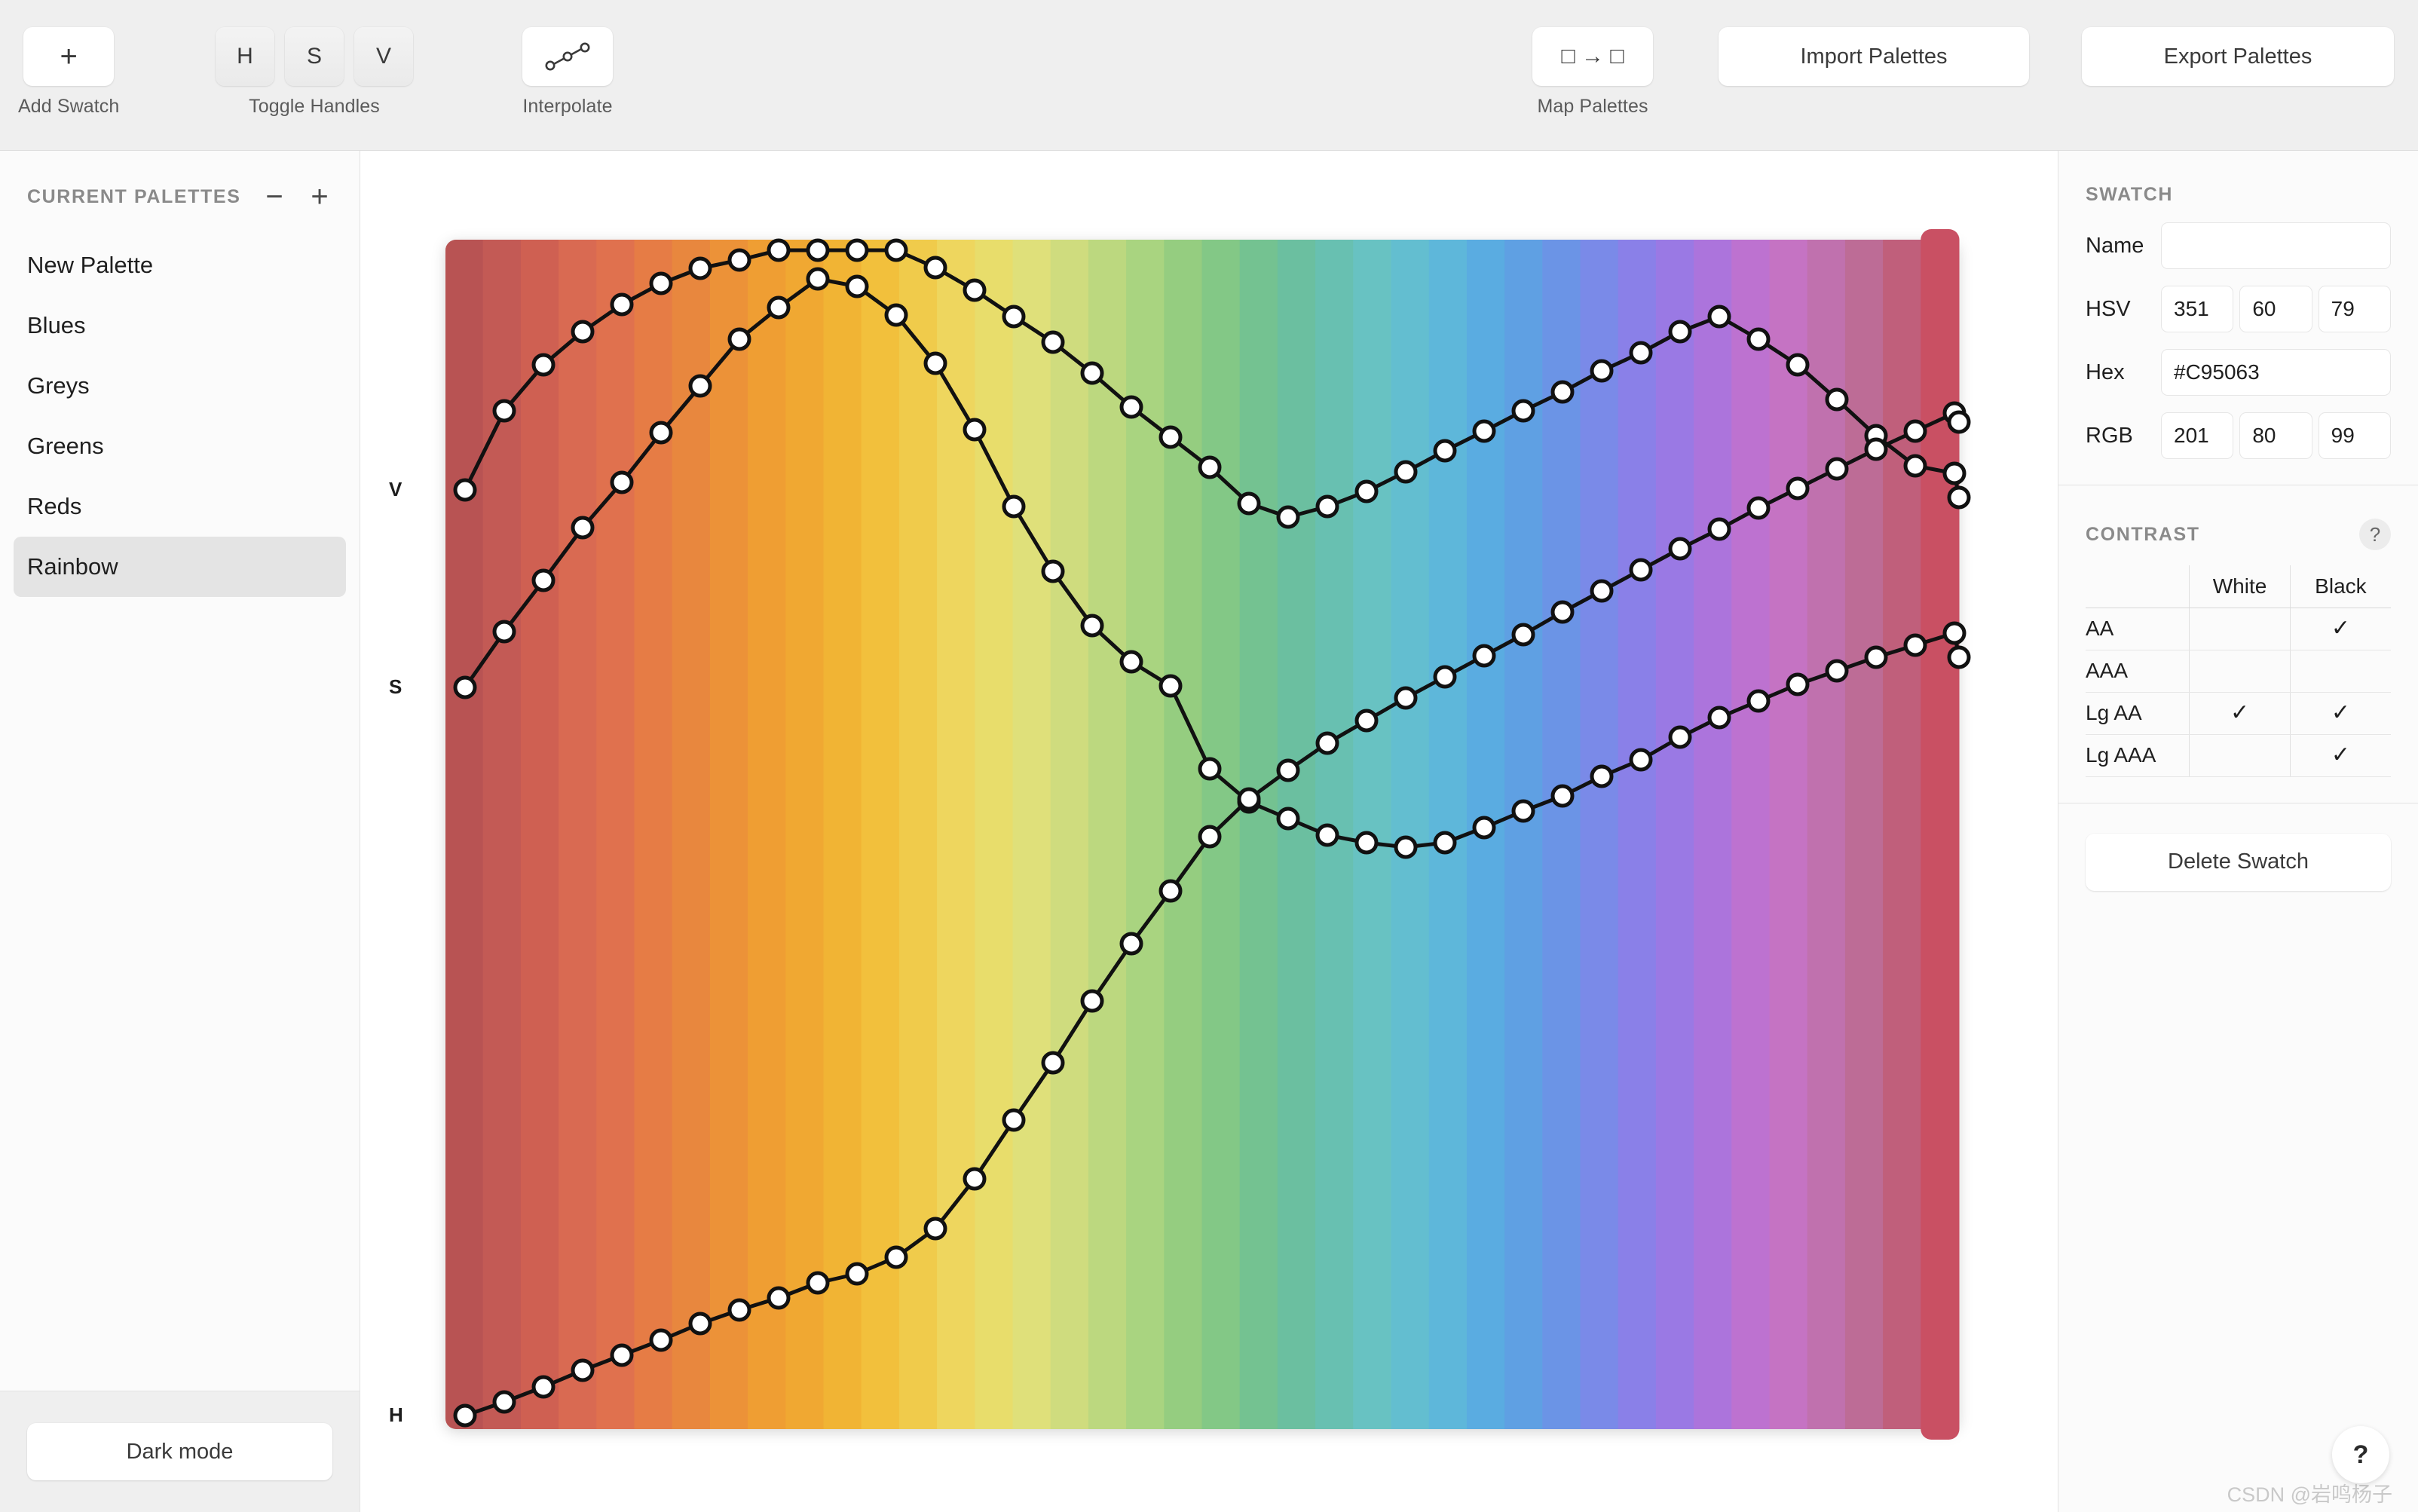 The image size is (2418, 1512). What do you see at coordinates (2355, 436) in the screenshot?
I see `rgb-blue-input` at bounding box center [2355, 436].